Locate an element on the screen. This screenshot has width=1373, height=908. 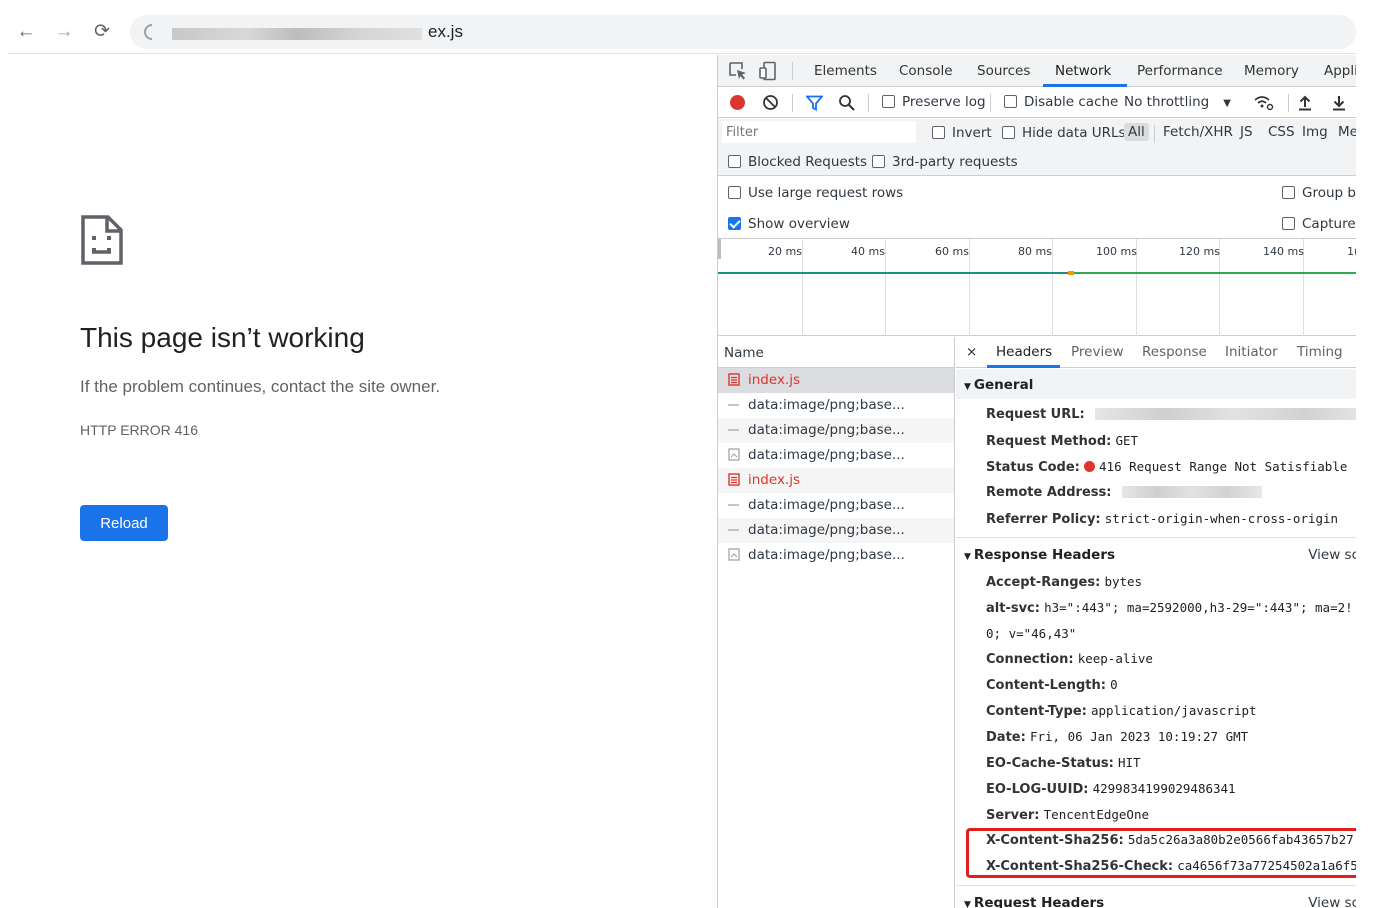
tab-elements: Elements is located at coordinates (845, 71).